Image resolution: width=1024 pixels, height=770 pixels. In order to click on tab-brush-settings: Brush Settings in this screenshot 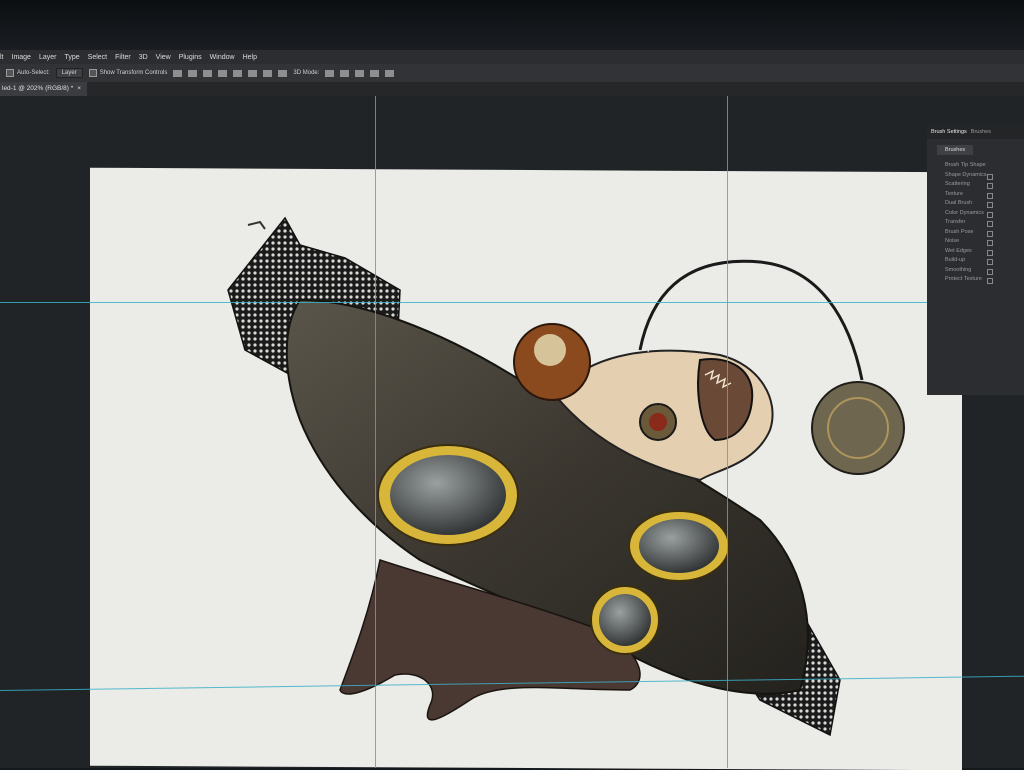, I will do `click(949, 132)`.